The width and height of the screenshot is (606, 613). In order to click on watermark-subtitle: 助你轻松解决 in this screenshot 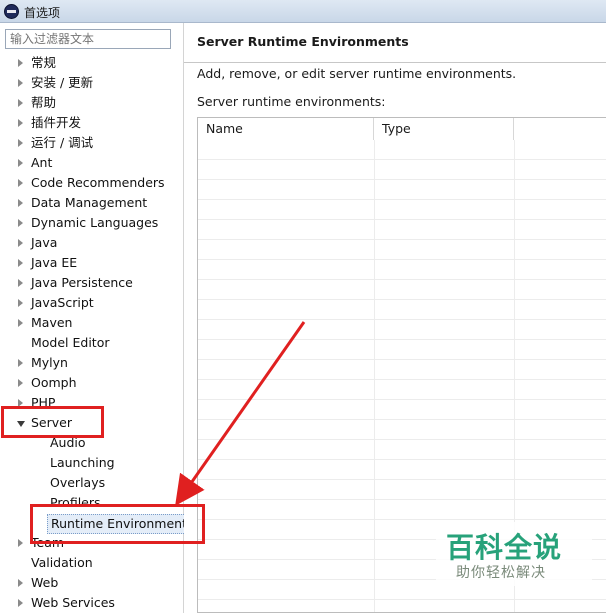, I will do `click(501, 573)`.